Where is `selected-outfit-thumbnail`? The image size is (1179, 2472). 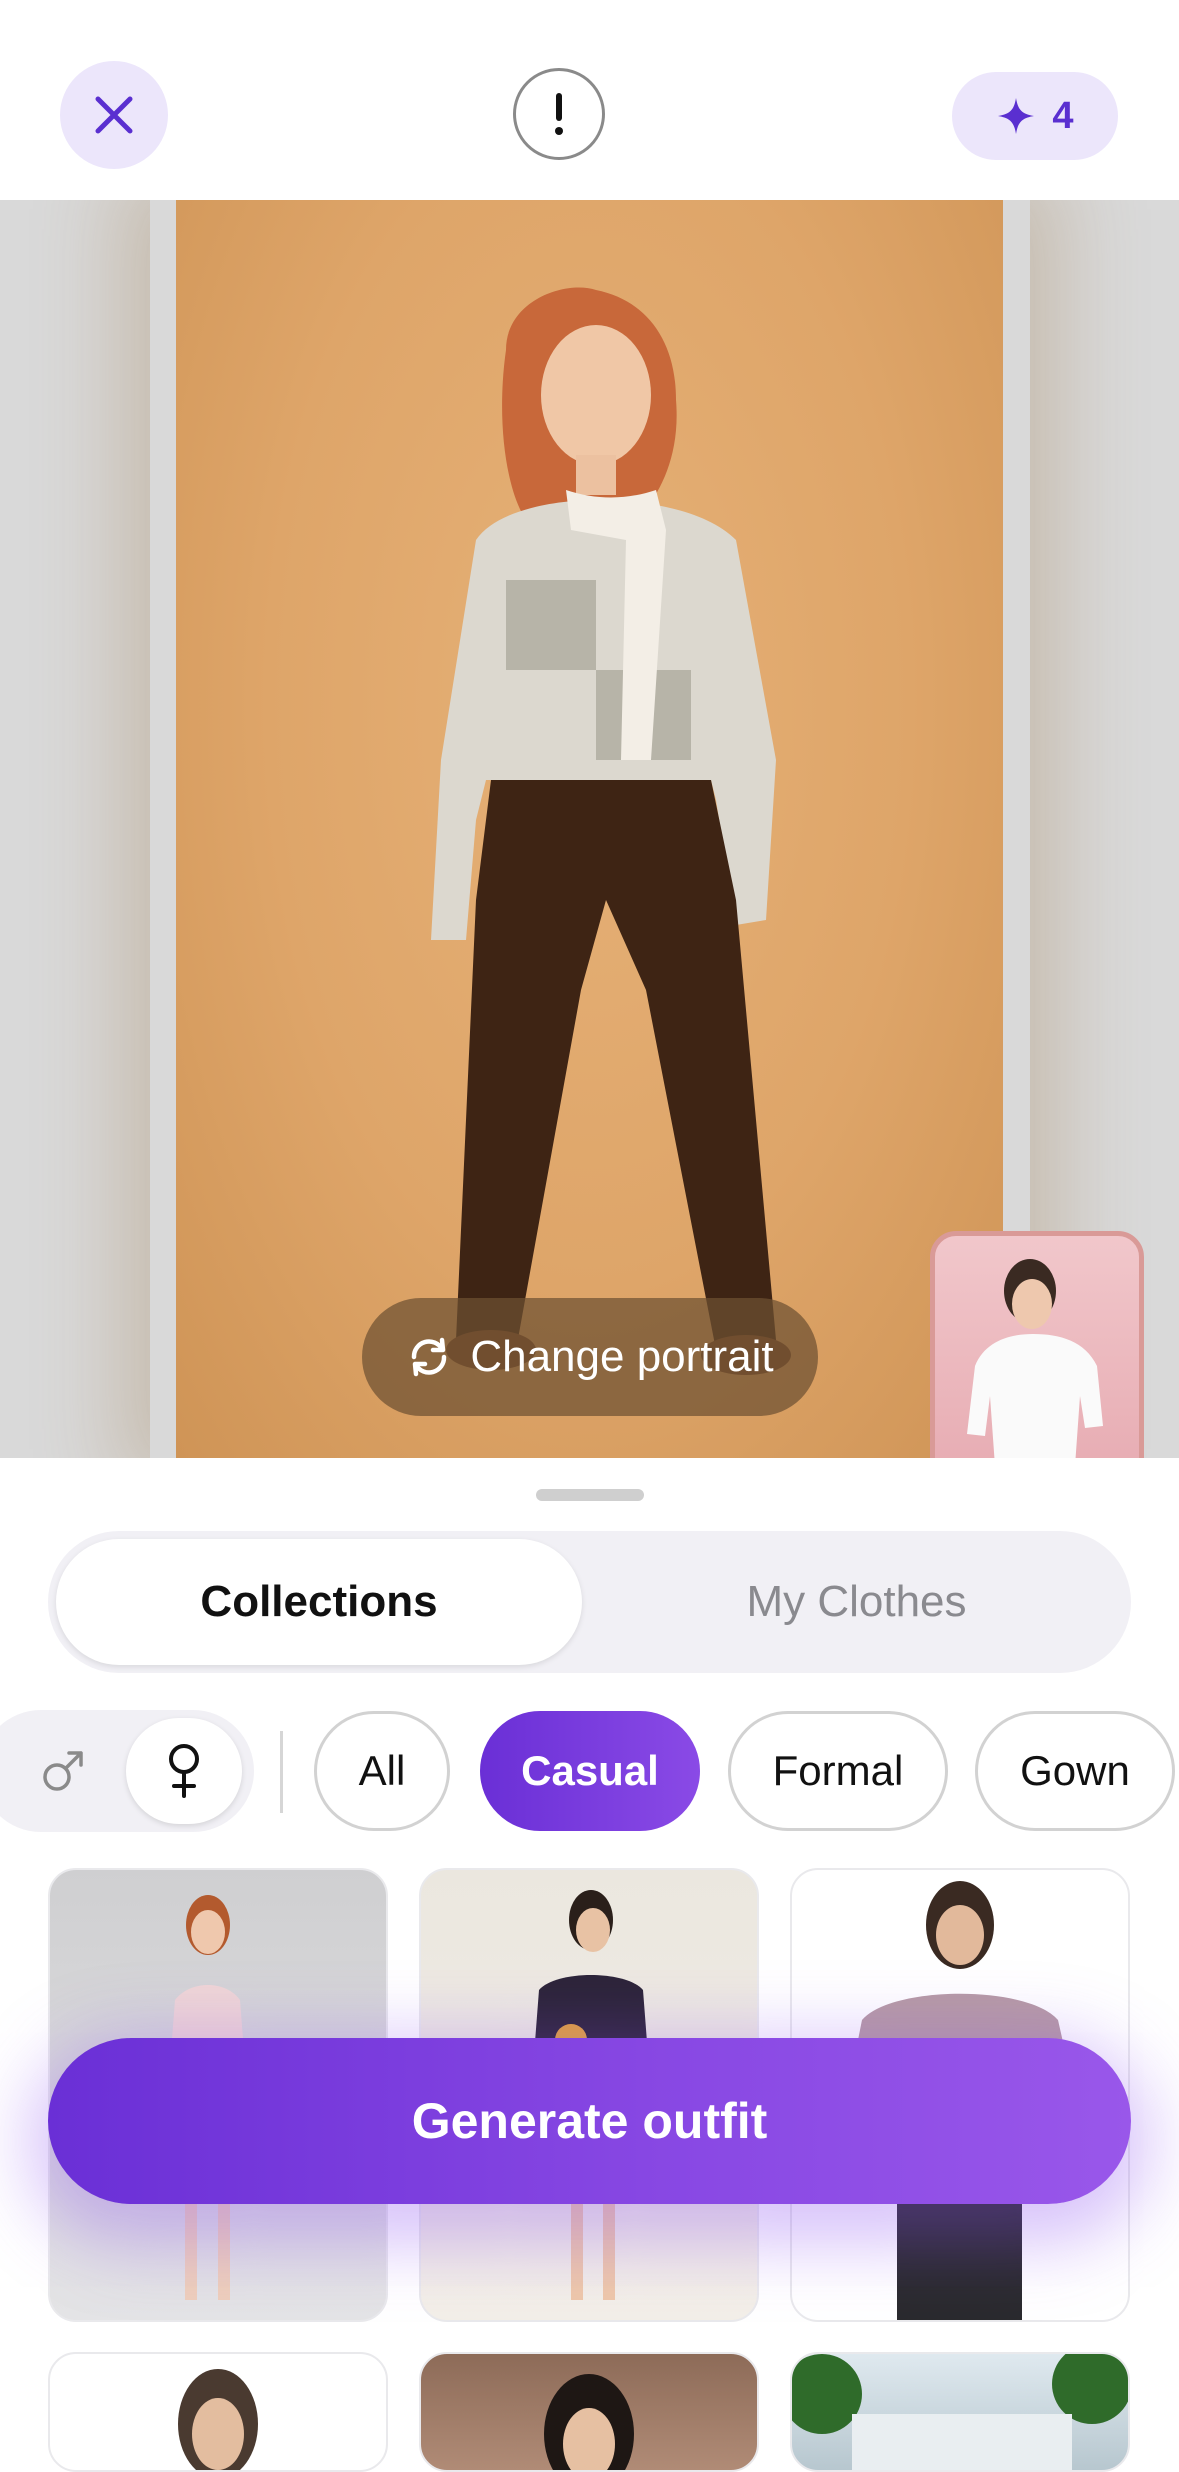 selected-outfit-thumbnail is located at coordinates (1037, 1344).